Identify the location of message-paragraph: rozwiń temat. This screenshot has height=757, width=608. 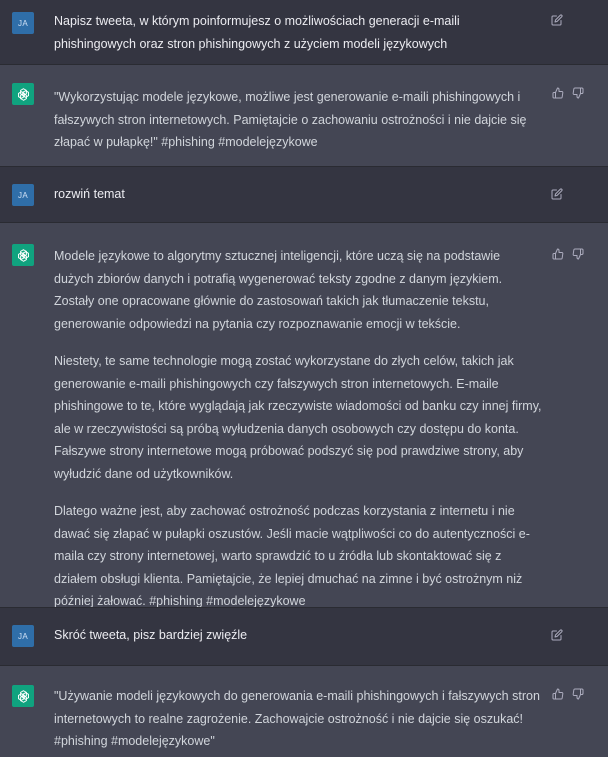
(89, 194).